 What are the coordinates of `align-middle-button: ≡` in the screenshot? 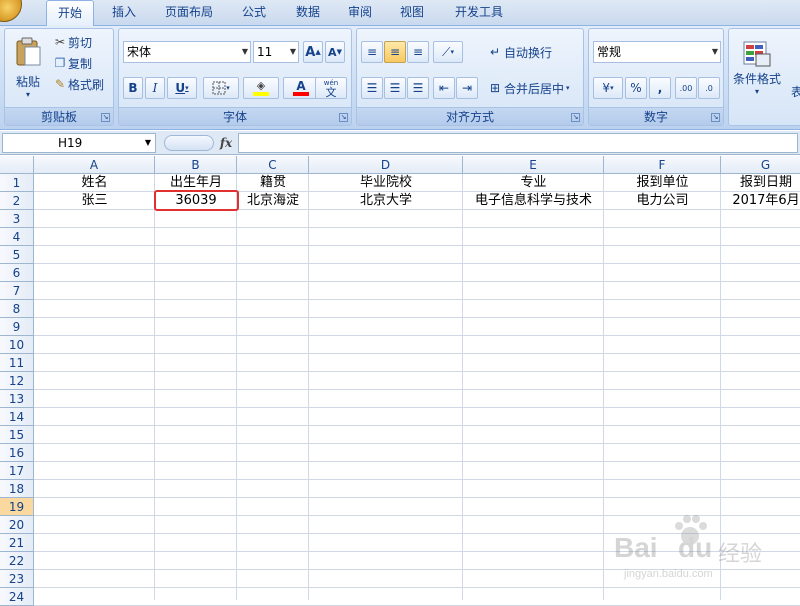 It's located at (395, 52).